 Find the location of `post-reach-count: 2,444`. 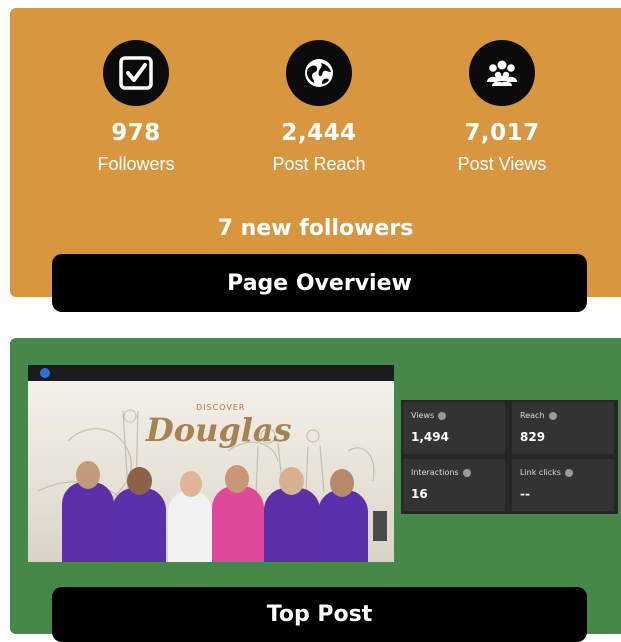

post-reach-count: 2,444 is located at coordinates (319, 133).